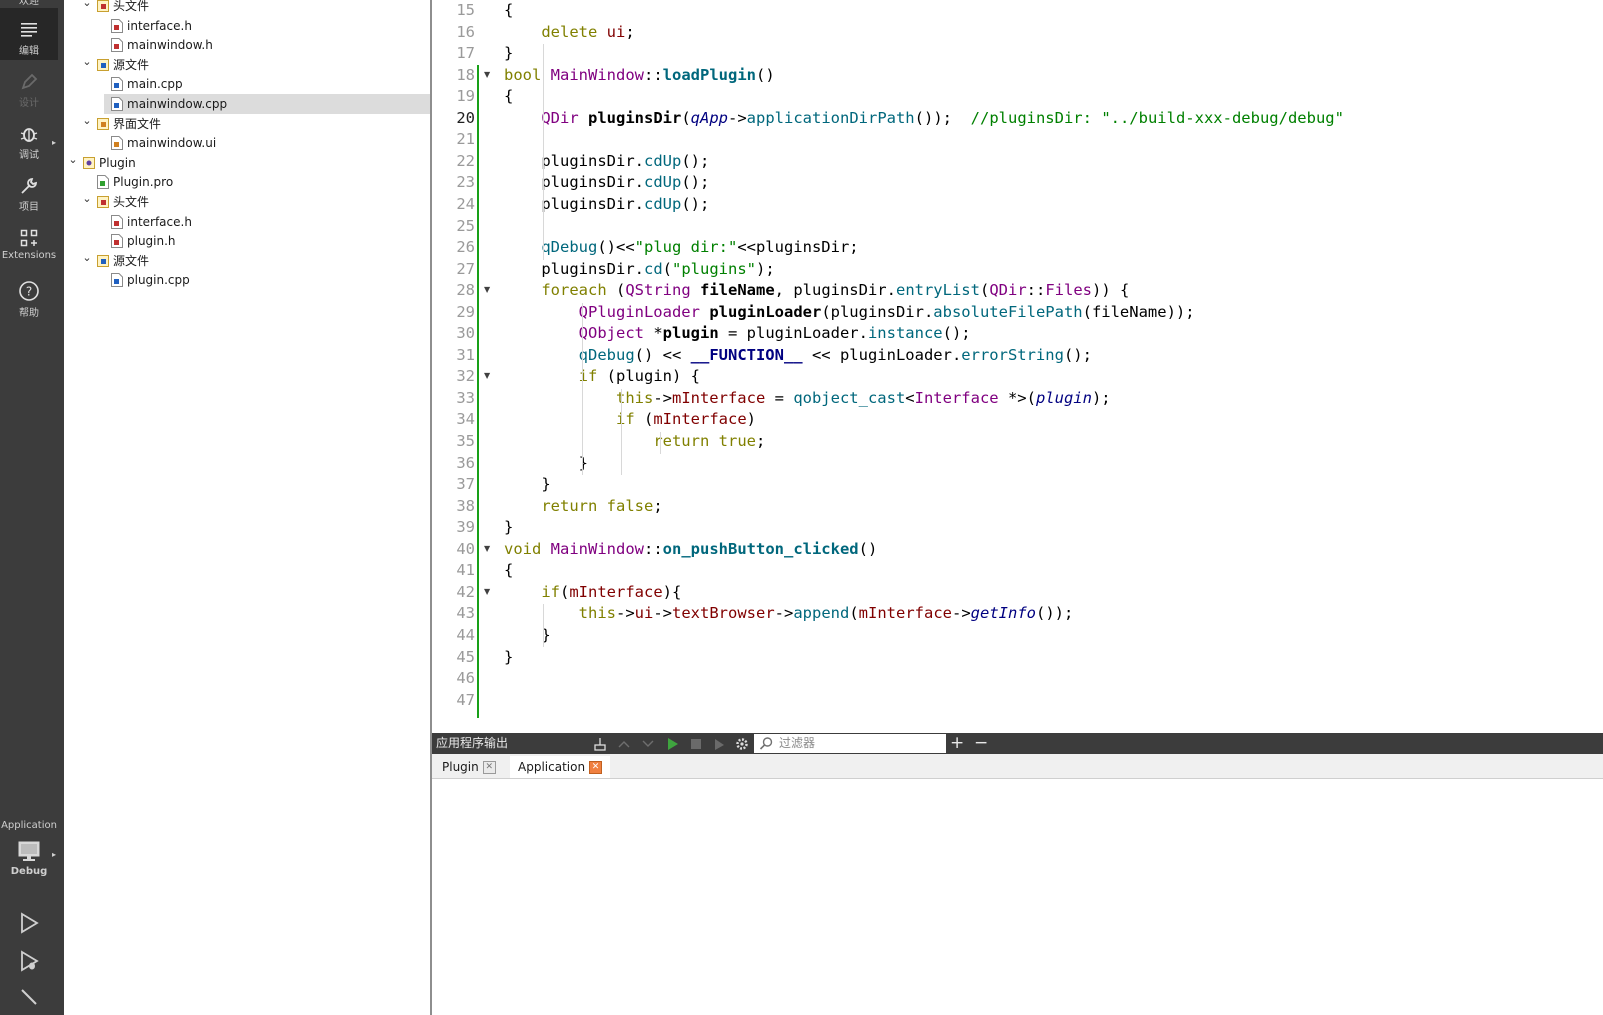 The height and width of the screenshot is (1015, 1603). What do you see at coordinates (583, 506) in the screenshot?
I see `code-line: return false;` at bounding box center [583, 506].